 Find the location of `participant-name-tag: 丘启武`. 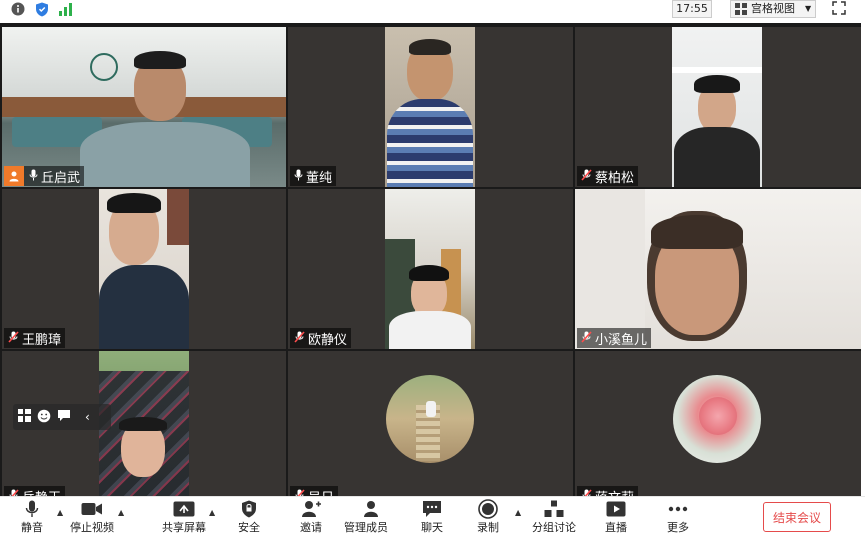

participant-name-tag: 丘启武 is located at coordinates (44, 176).